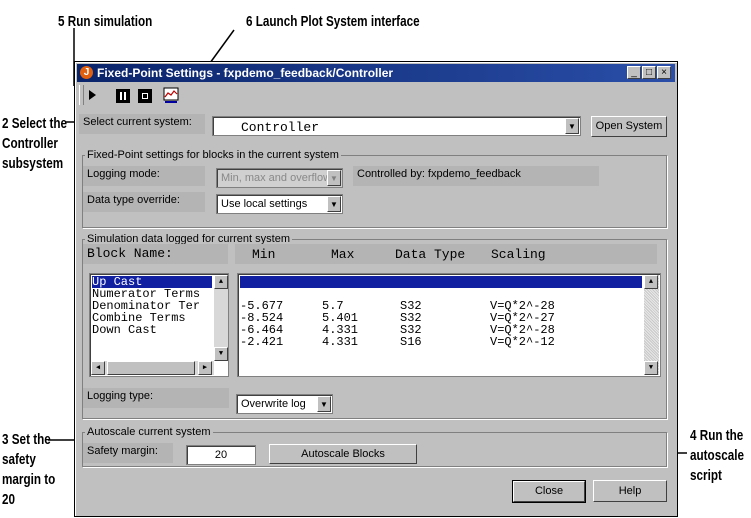 This screenshot has width=751, height=518. Describe the element at coordinates (333, 21) in the screenshot. I see `callout-launch-plot: 6 Launch Plot System interface` at that location.